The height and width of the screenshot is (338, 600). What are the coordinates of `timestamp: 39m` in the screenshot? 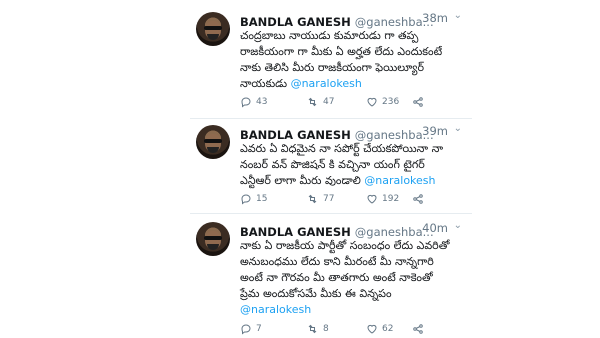 It's located at (435, 131).